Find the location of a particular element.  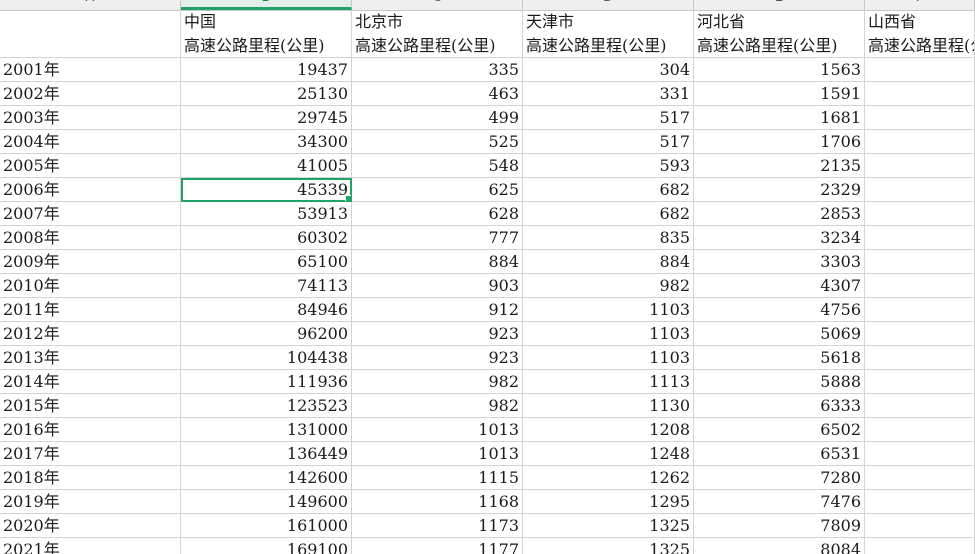

value-cell: 53913 is located at coordinates (266, 214).